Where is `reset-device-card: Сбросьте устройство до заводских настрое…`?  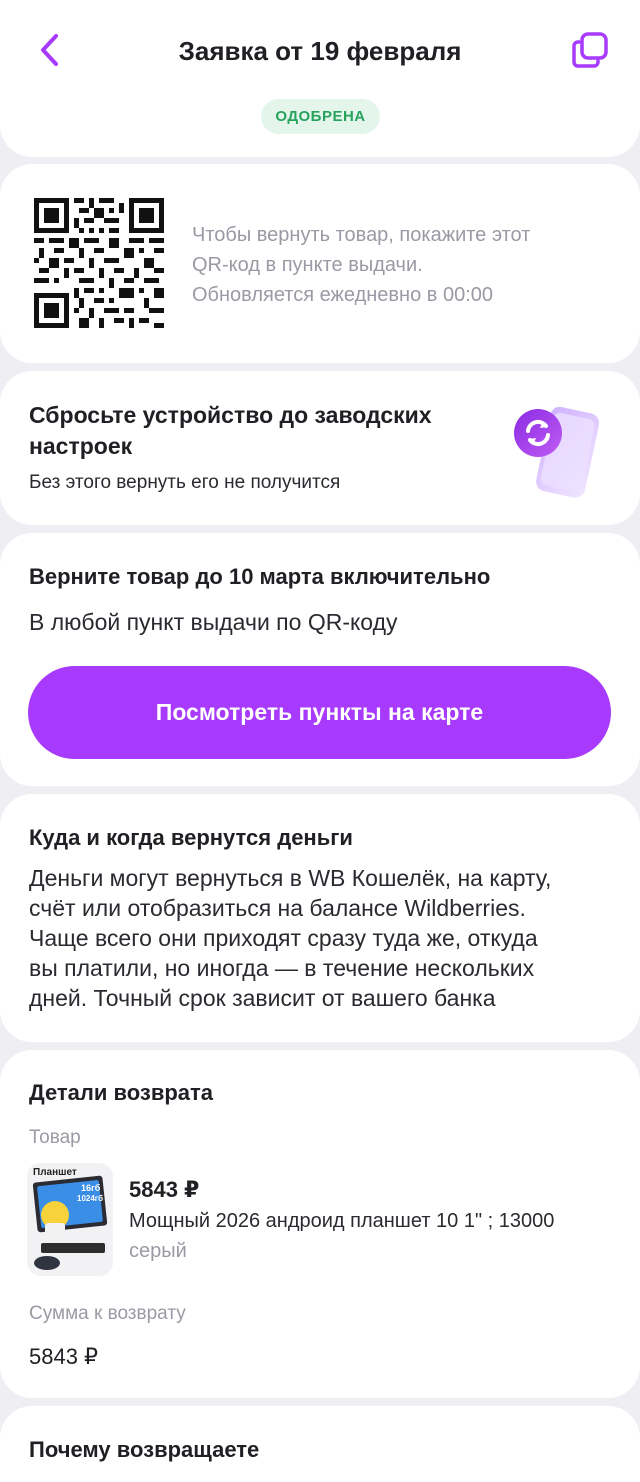 reset-device-card: Сбросьте устройство до заводских настрое… is located at coordinates (320, 448).